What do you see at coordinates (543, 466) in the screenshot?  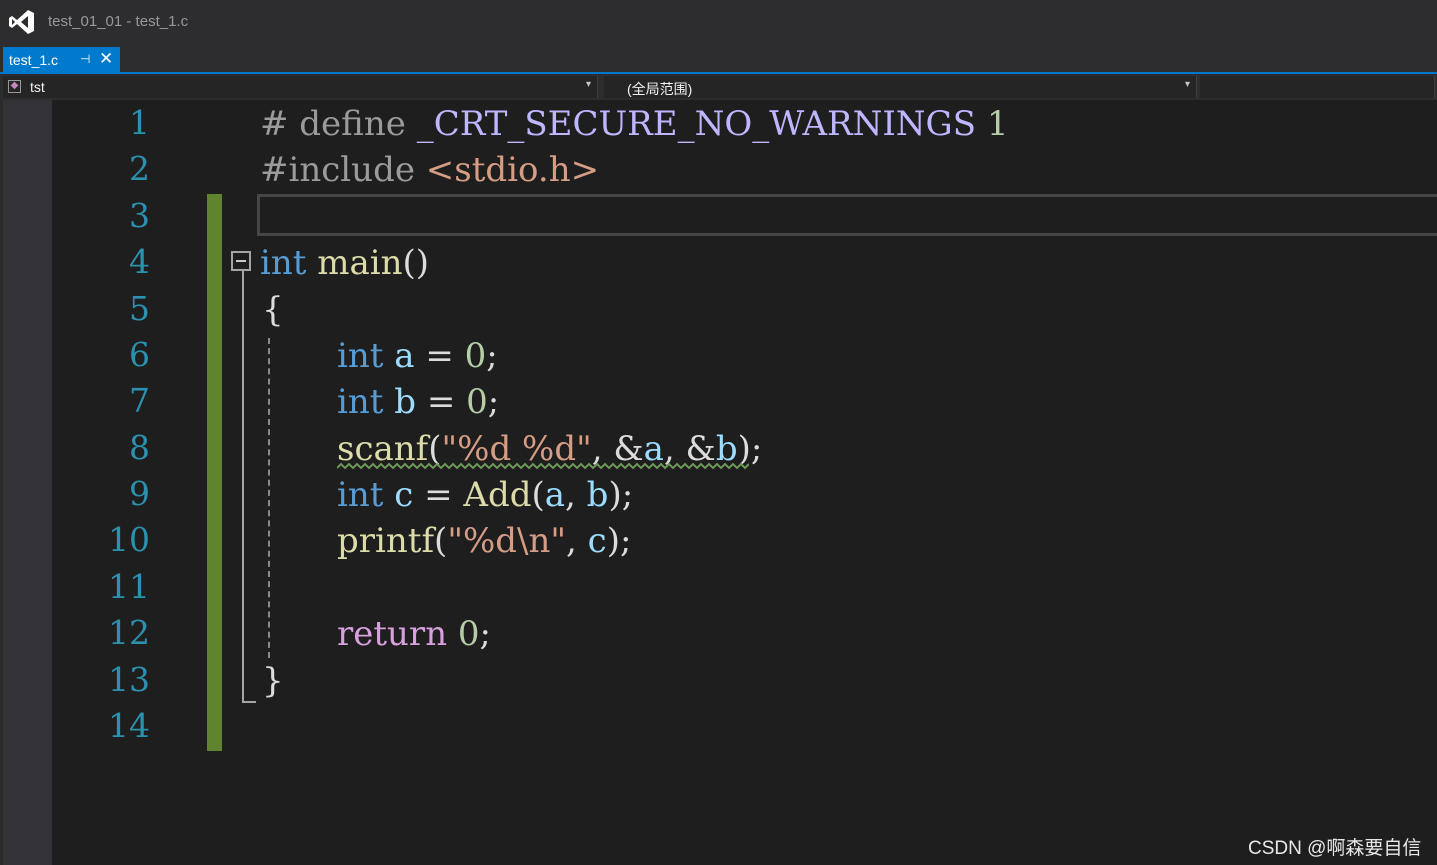 I see `warning-squiggle` at bounding box center [543, 466].